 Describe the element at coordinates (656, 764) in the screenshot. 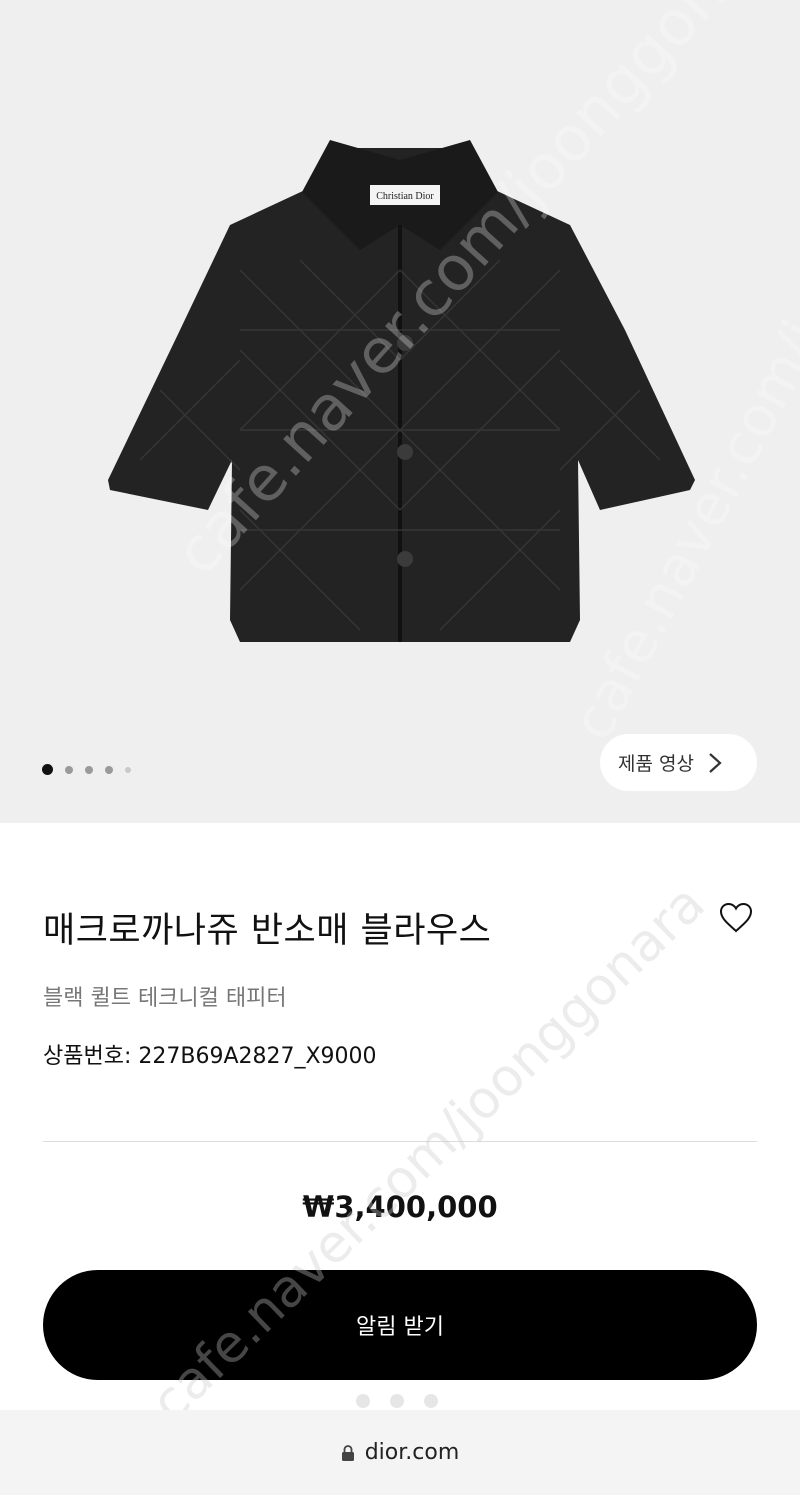

I see `product-video-label: 제품 영상` at that location.